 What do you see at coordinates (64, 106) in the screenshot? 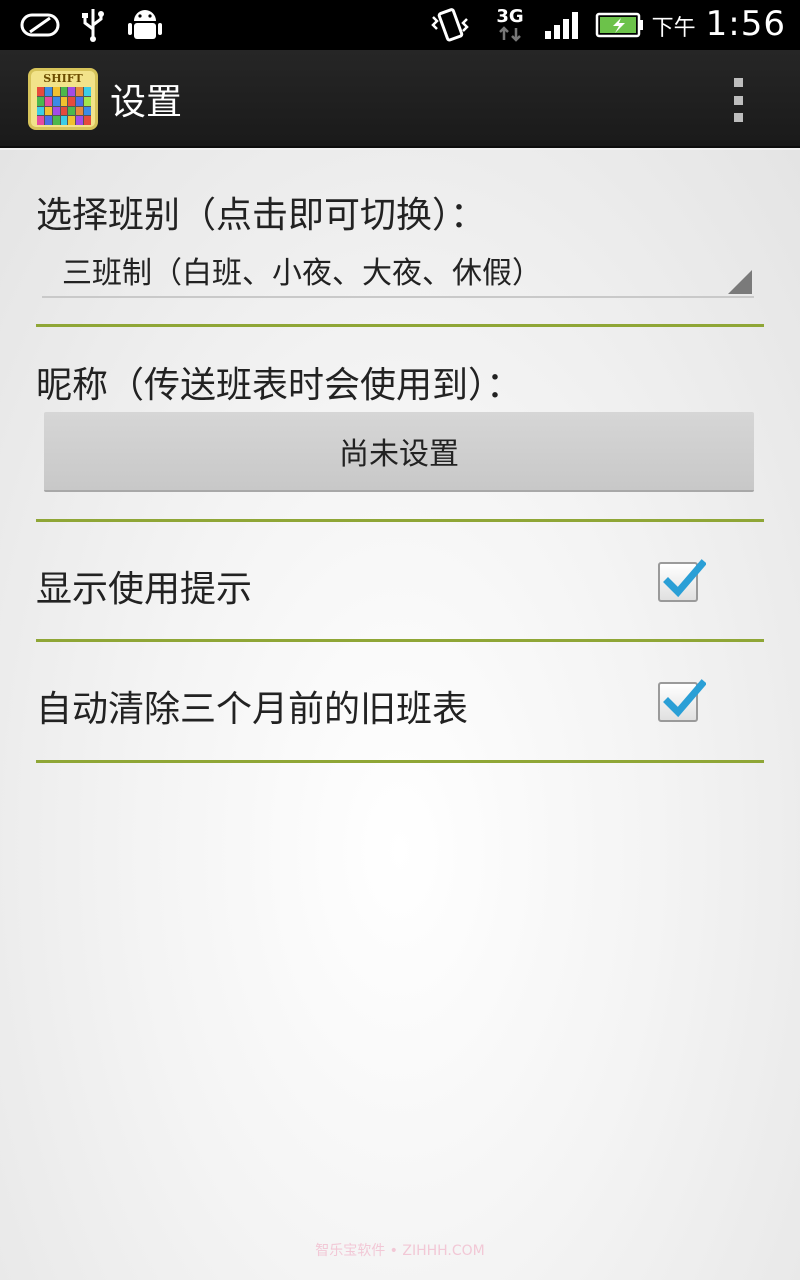
I see `app-icon-grid` at bounding box center [64, 106].